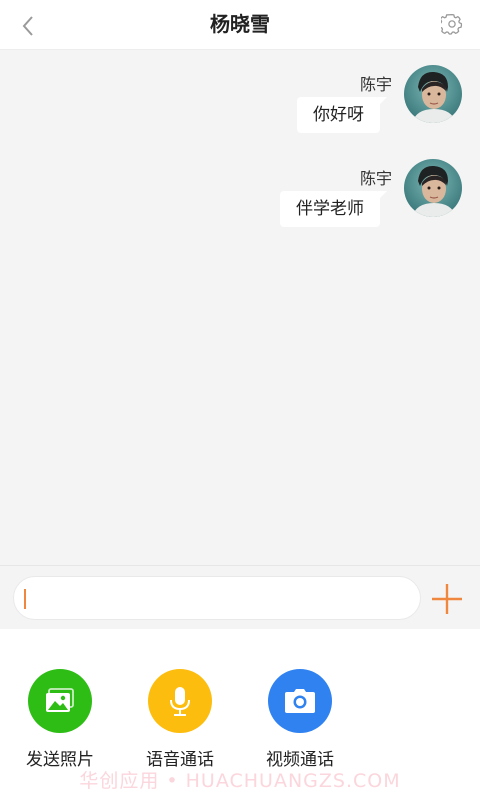 This screenshot has height=800, width=480. I want to click on page-title: 杨晓雪, so click(240, 24).